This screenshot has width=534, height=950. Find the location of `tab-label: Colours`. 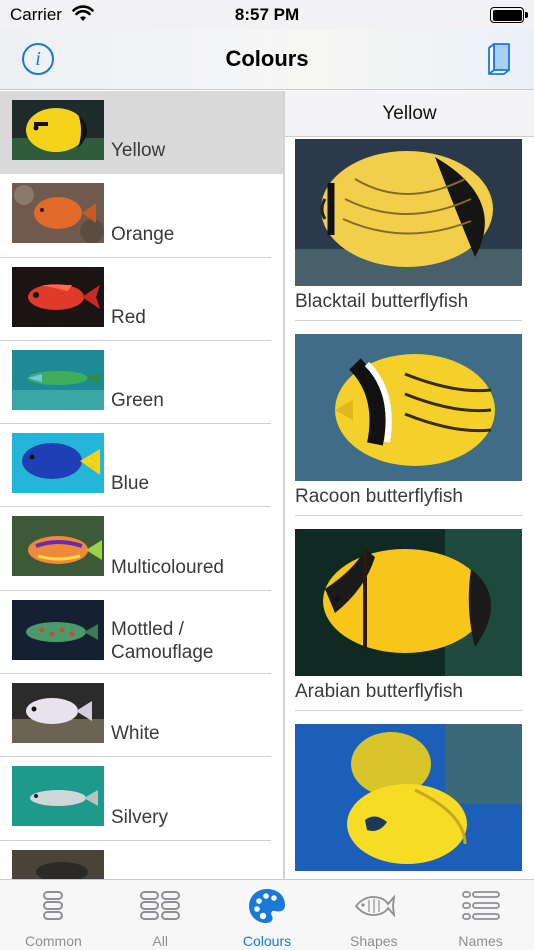

tab-label: Colours is located at coordinates (267, 941).